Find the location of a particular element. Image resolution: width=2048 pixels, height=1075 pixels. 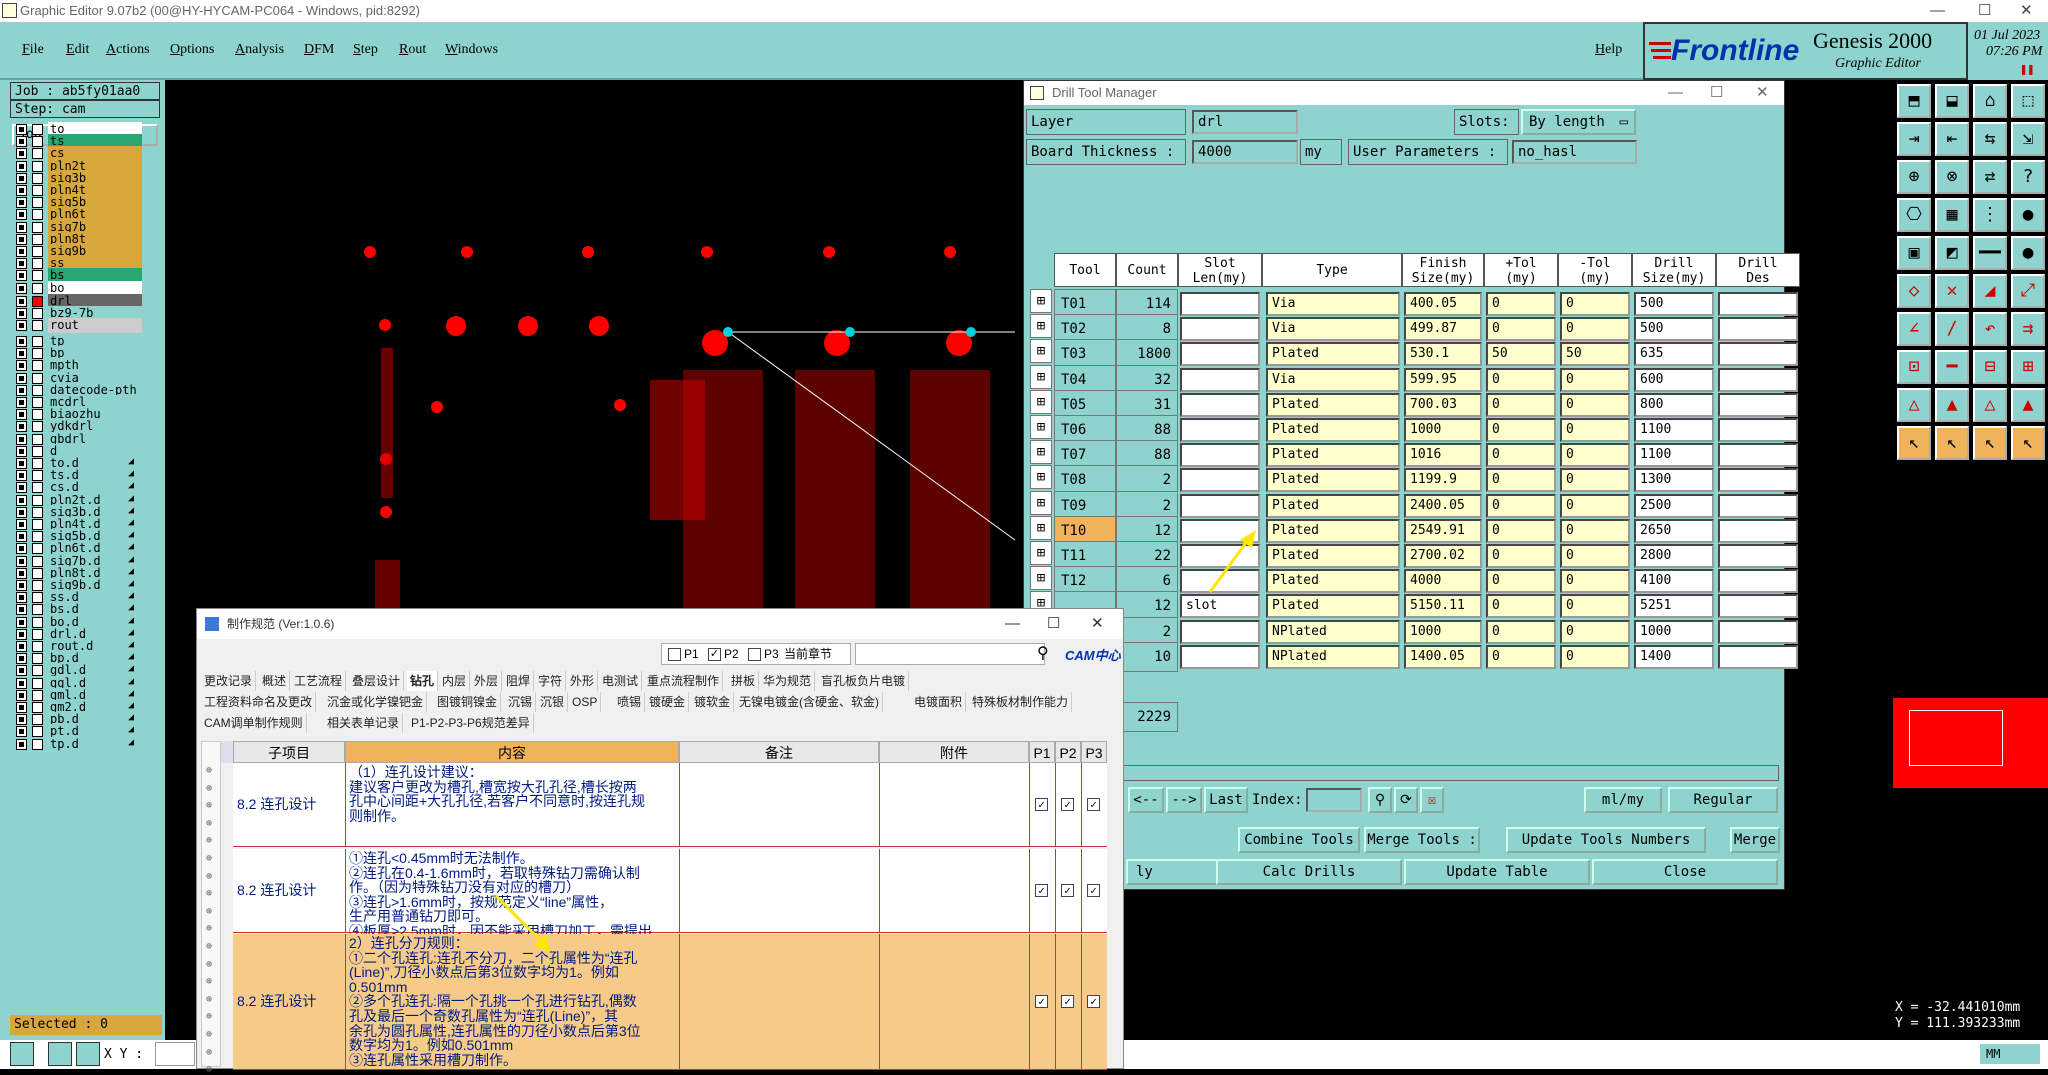

grid-icon is located at coordinates (88, 1054).